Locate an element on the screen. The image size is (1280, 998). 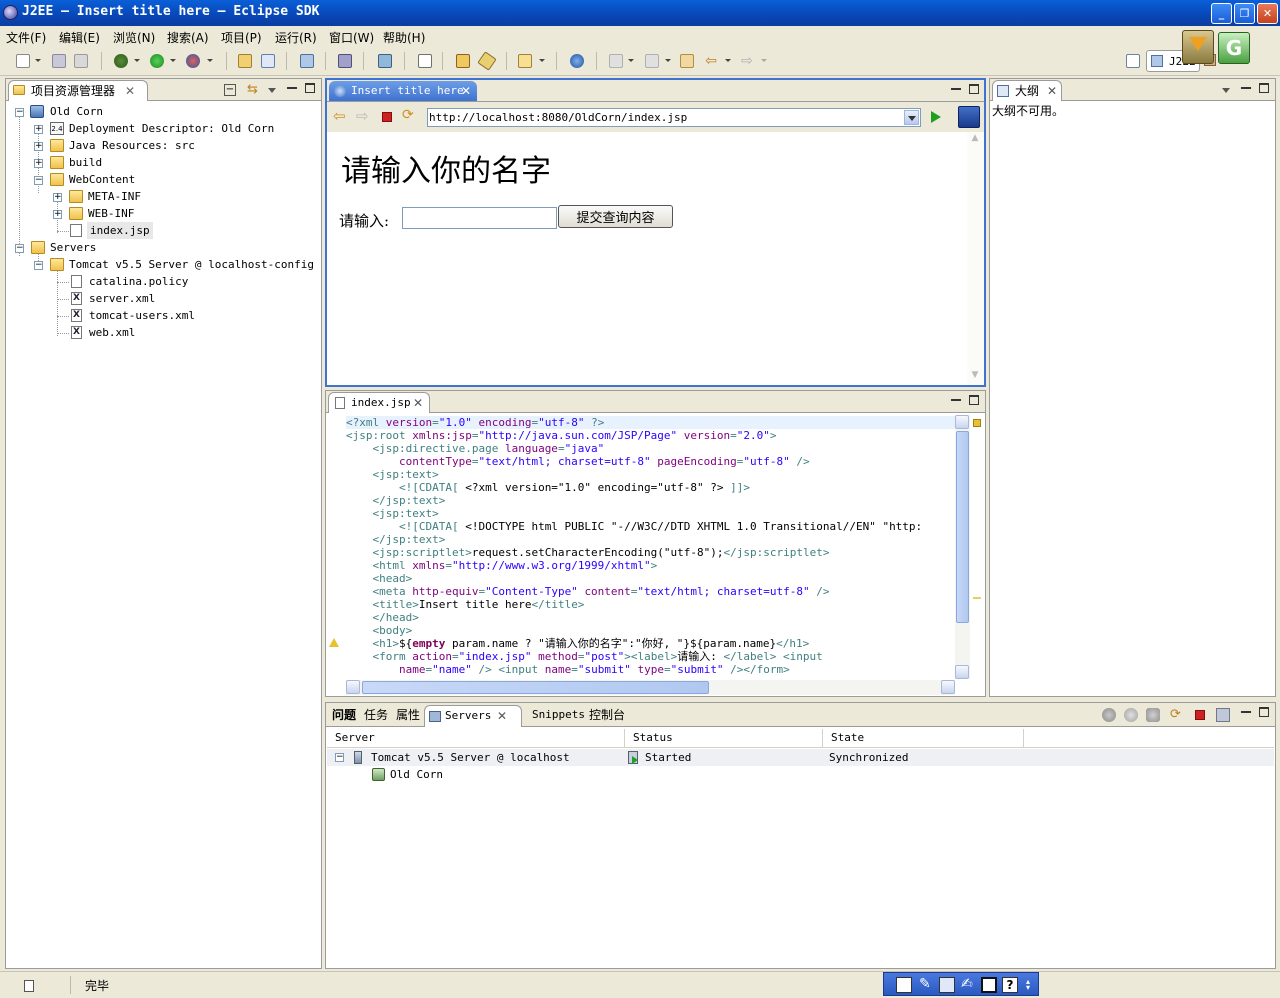
new-project-icon is located at coordinates (245, 61).